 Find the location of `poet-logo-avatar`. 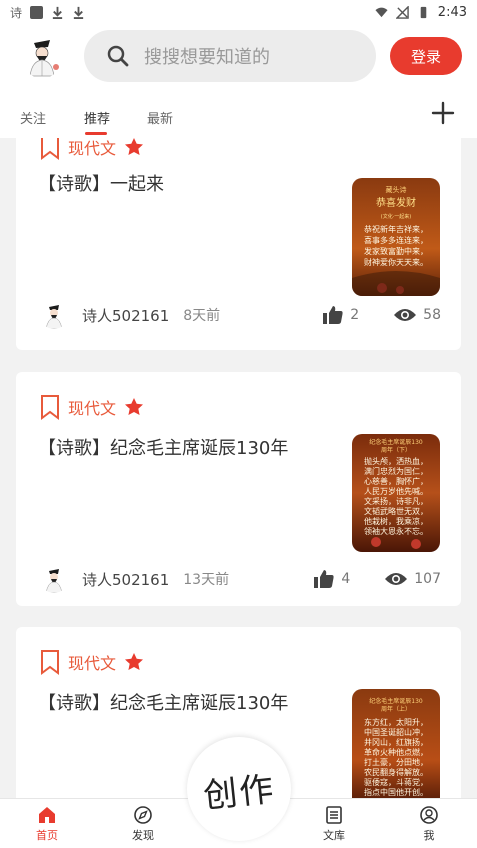

poet-logo-avatar is located at coordinates (42, 56).